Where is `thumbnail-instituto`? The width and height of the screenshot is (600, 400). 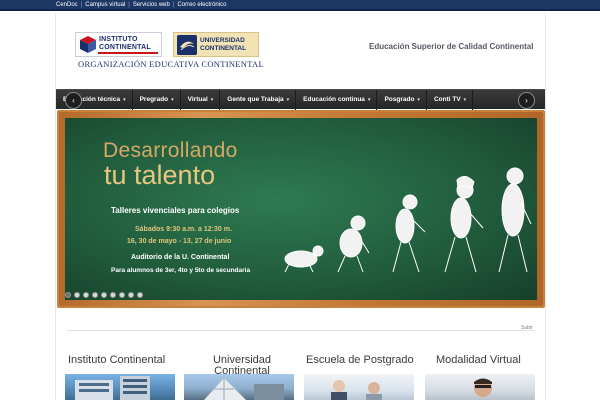
thumbnail-instituto is located at coordinates (120, 387).